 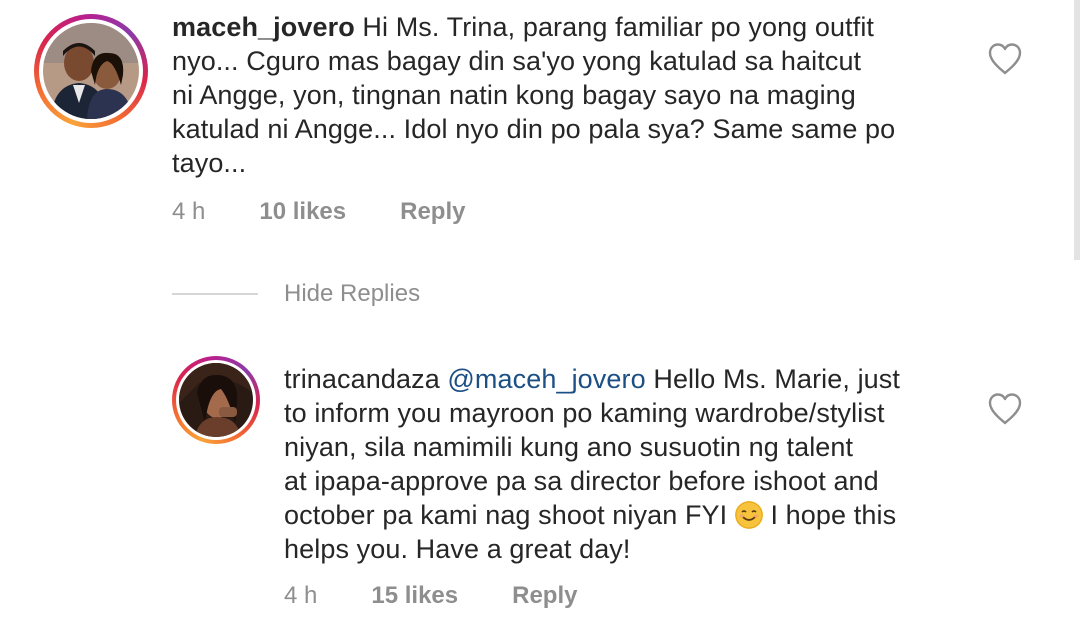 I want to click on reply-meta: 4 h 15 likes Reply, so click(x=430, y=596).